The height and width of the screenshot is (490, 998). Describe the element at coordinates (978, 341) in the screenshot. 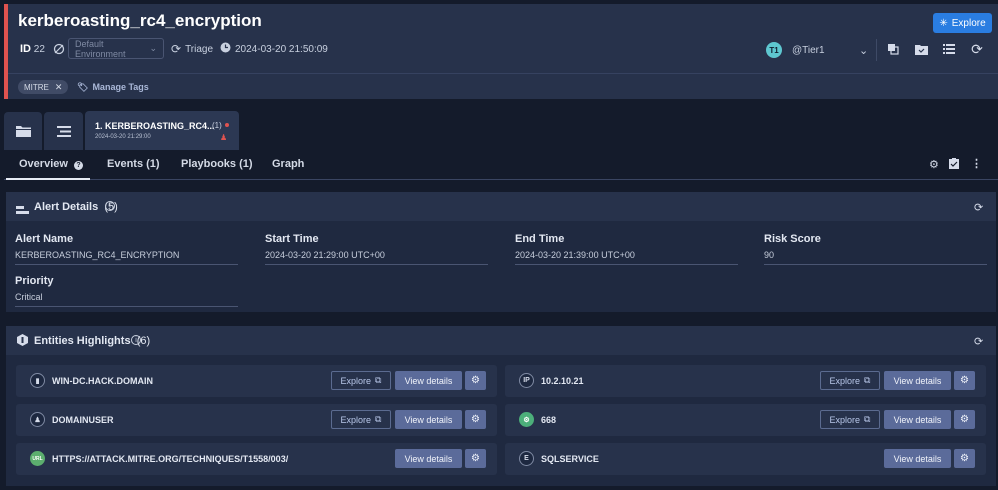

I see `entities-refresh-icon: ⟳` at that location.